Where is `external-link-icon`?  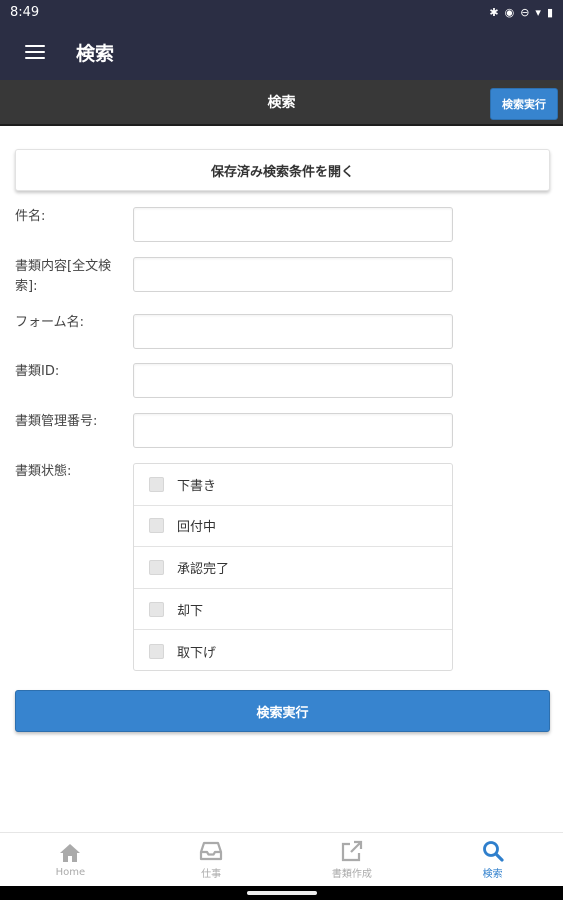
external-link-icon is located at coordinates (351, 851).